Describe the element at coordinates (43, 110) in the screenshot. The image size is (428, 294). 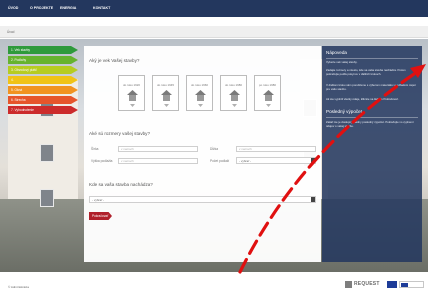
I see `step-7: 7. Vyhodnotenie` at that location.